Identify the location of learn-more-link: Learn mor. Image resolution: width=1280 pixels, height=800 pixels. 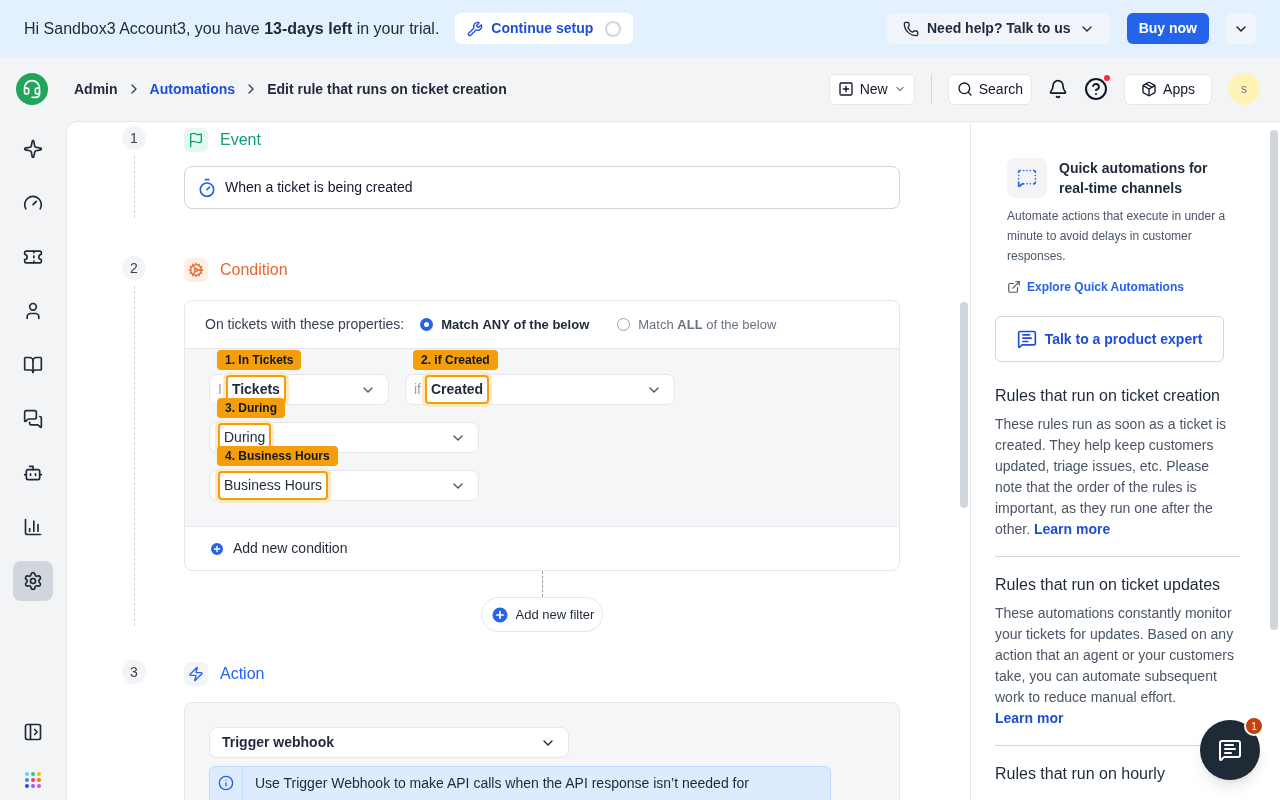
(1029, 718).